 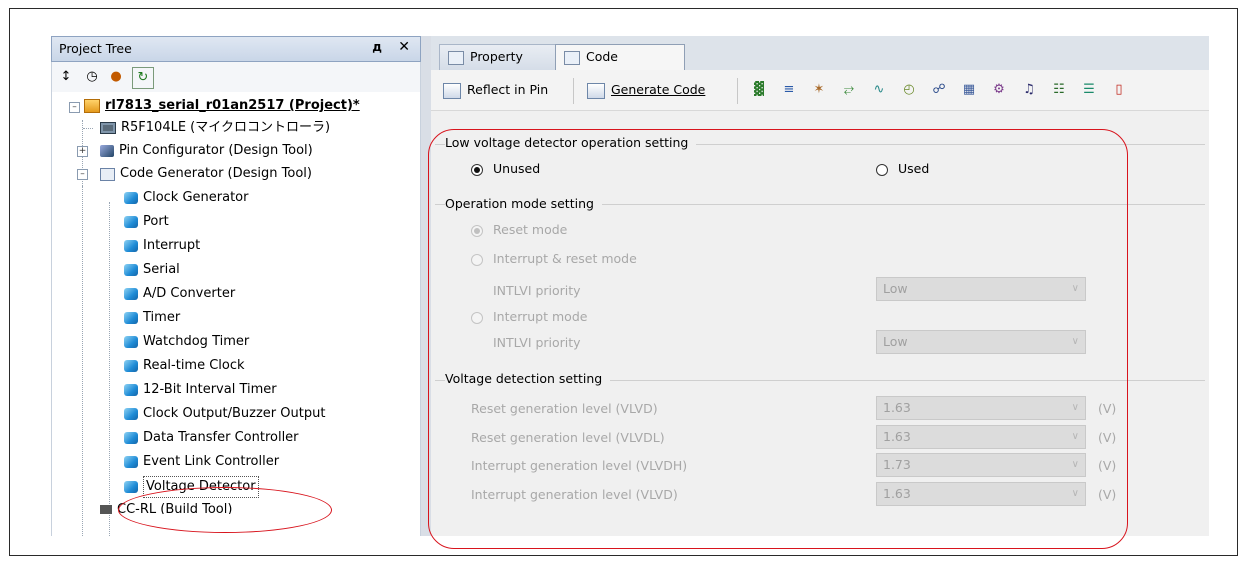 I want to click on person-icon: ●, so click(x=116, y=77).